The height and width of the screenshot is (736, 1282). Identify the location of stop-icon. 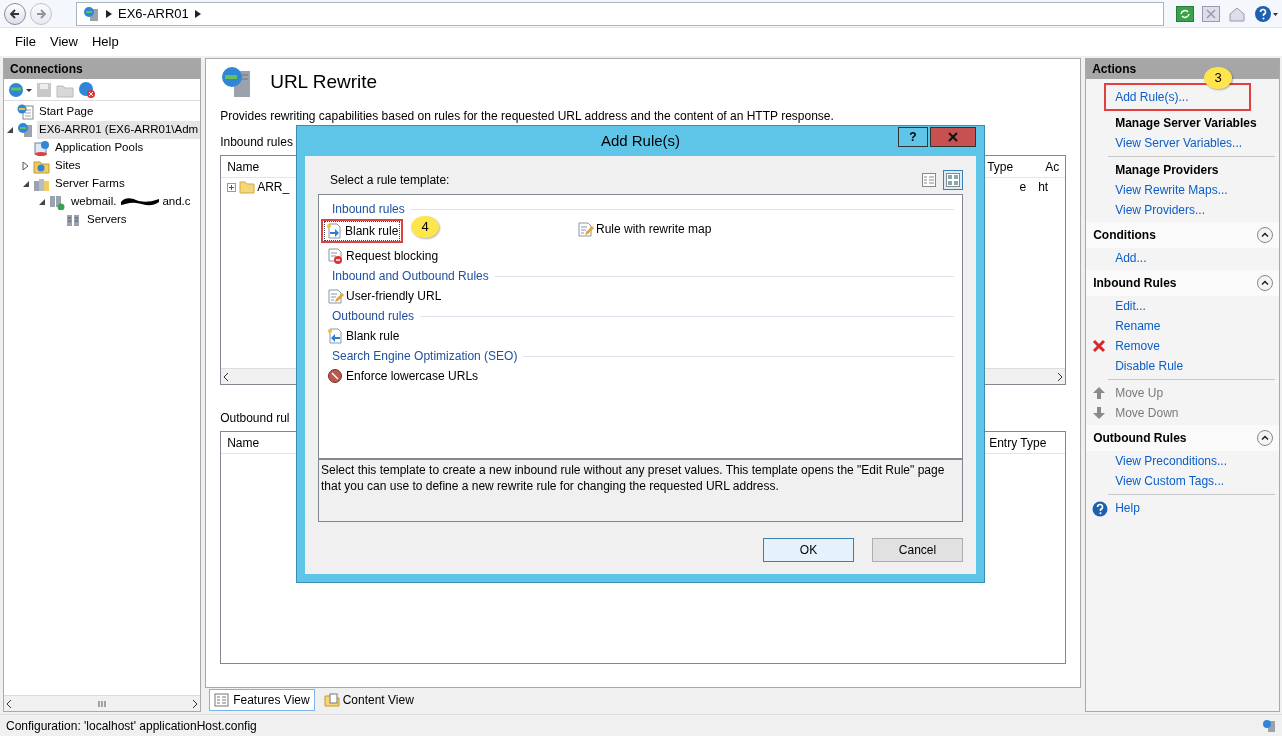
(1211, 13).